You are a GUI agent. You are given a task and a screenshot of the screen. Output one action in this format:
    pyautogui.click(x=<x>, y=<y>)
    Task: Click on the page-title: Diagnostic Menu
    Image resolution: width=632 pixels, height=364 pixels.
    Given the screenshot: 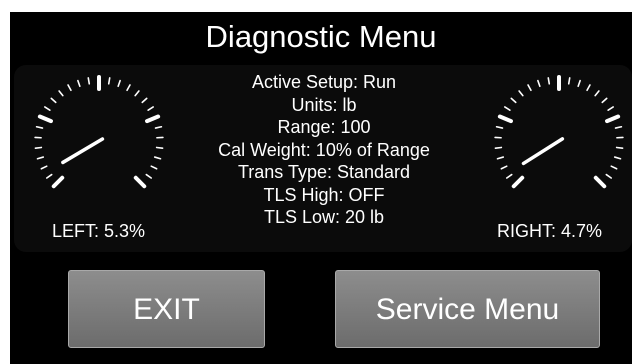 What is the action you would take?
    pyautogui.click(x=321, y=36)
    